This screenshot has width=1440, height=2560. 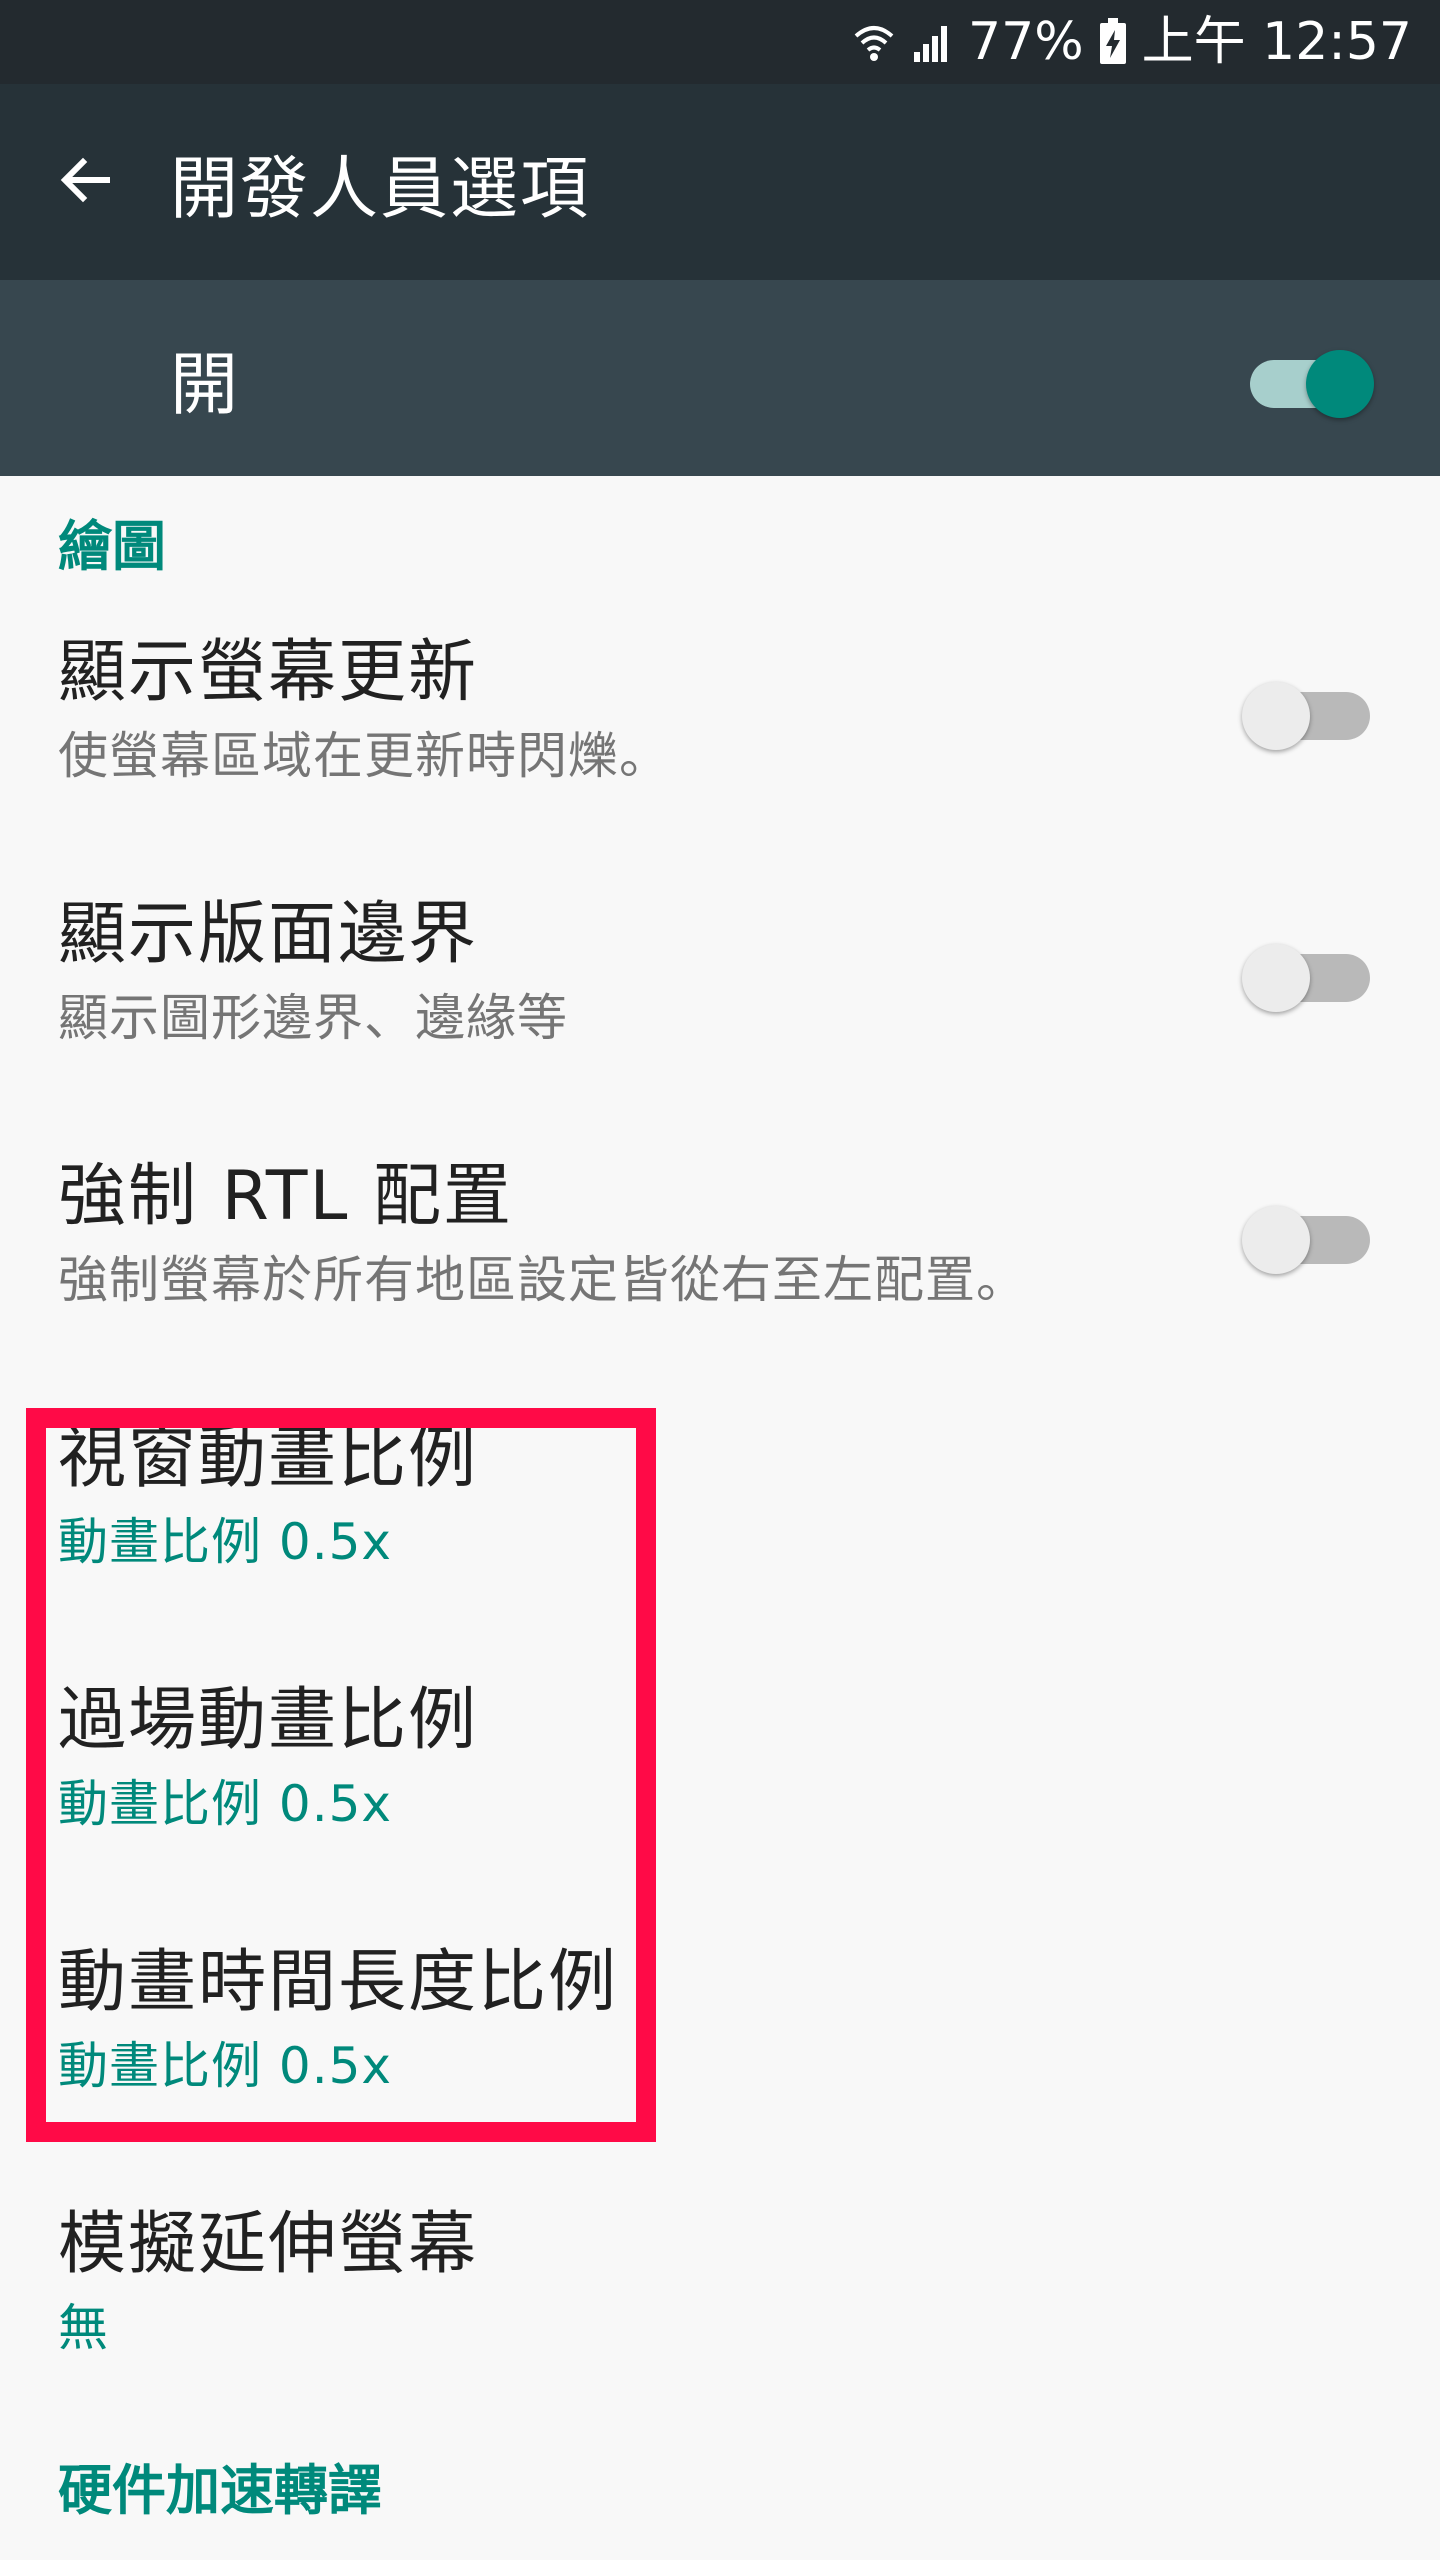 What do you see at coordinates (720, 1234) in the screenshot?
I see `pref-force-rtl-layout: 強制 RTL 配置 強制螢幕於所有地區設定皆從右至左配置。` at bounding box center [720, 1234].